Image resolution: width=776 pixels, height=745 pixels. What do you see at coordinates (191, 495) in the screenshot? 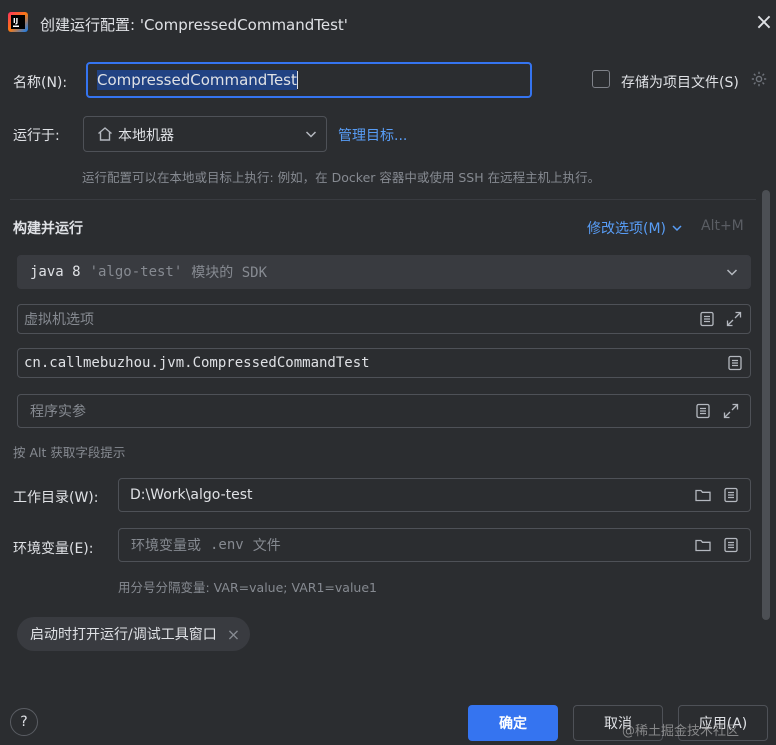
I see `working-dir-value: D:\Work\algo-test` at bounding box center [191, 495].